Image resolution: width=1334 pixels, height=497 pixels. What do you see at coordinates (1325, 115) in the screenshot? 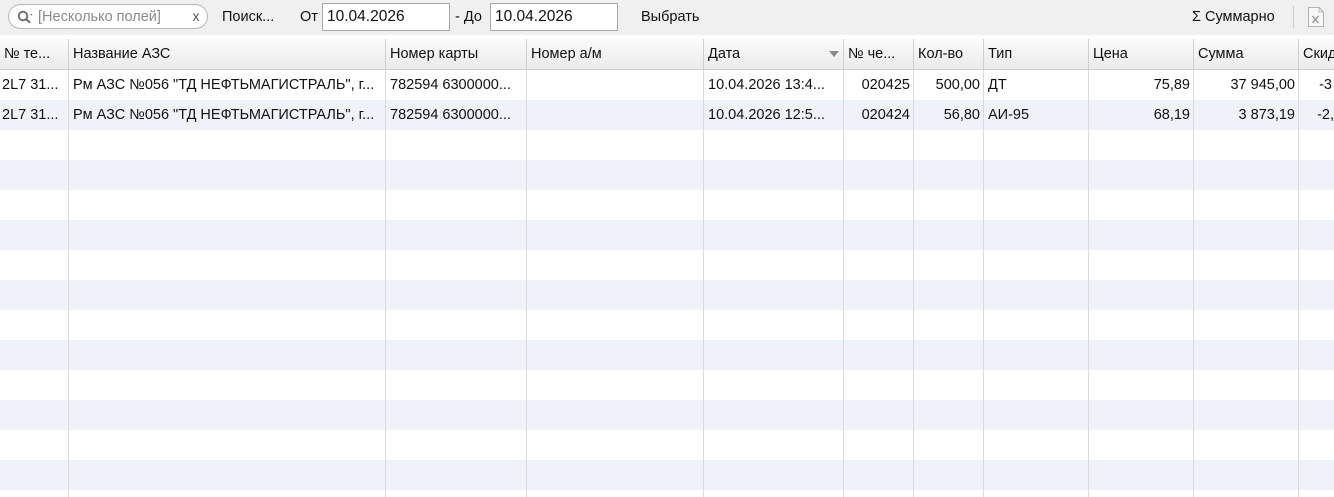
I see `cell-discount: -2,` at bounding box center [1325, 115].